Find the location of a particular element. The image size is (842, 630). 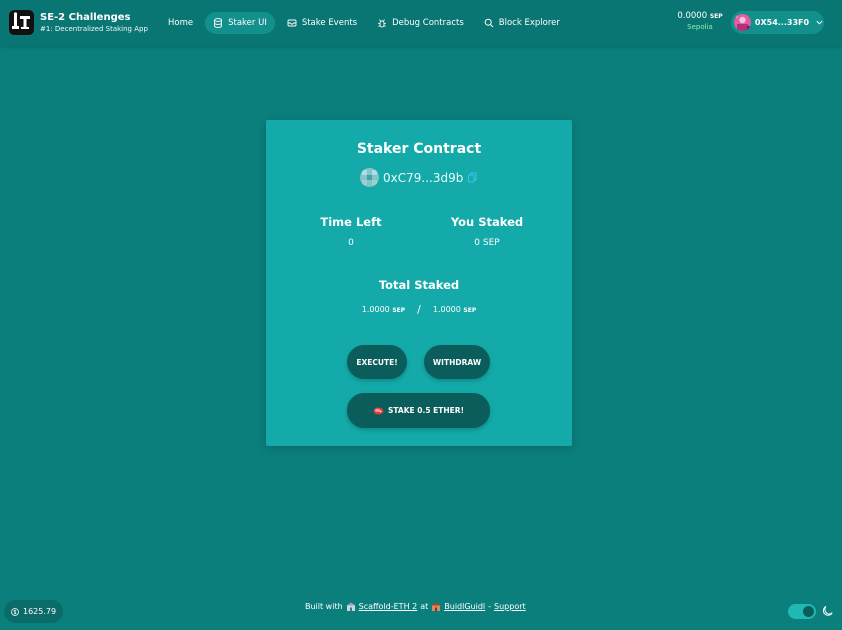

threshold-unit: SEP is located at coordinates (470, 310).